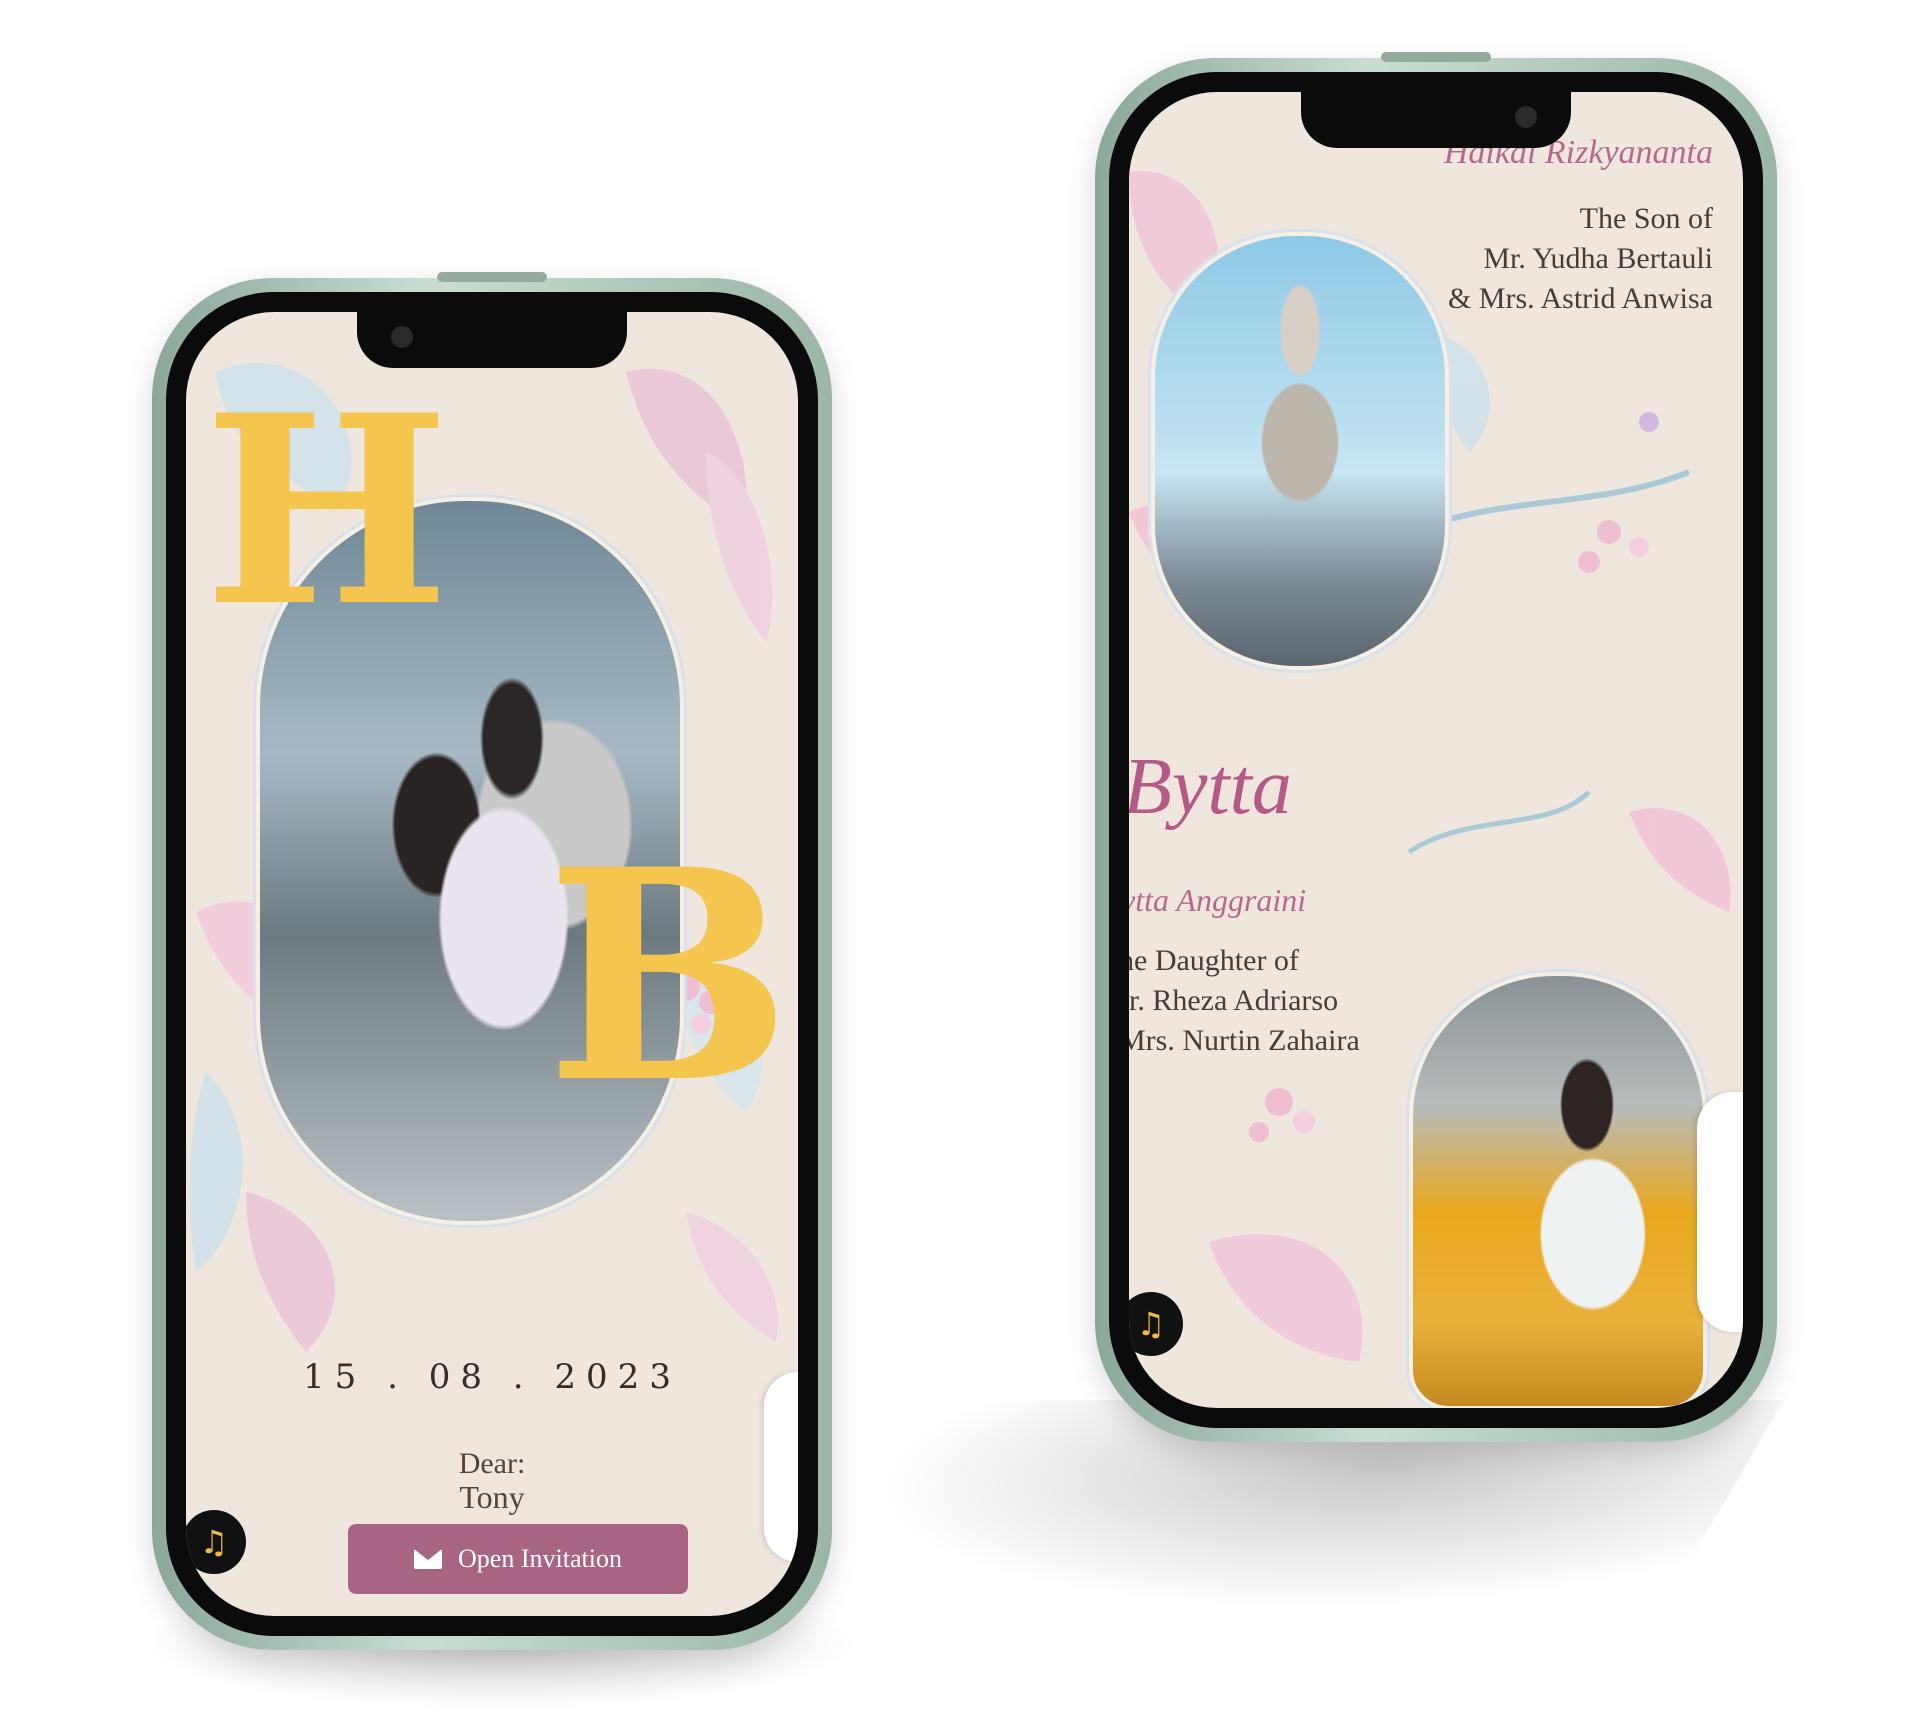  I want to click on bride-parent-line: he Daughter of, so click(1214, 960).